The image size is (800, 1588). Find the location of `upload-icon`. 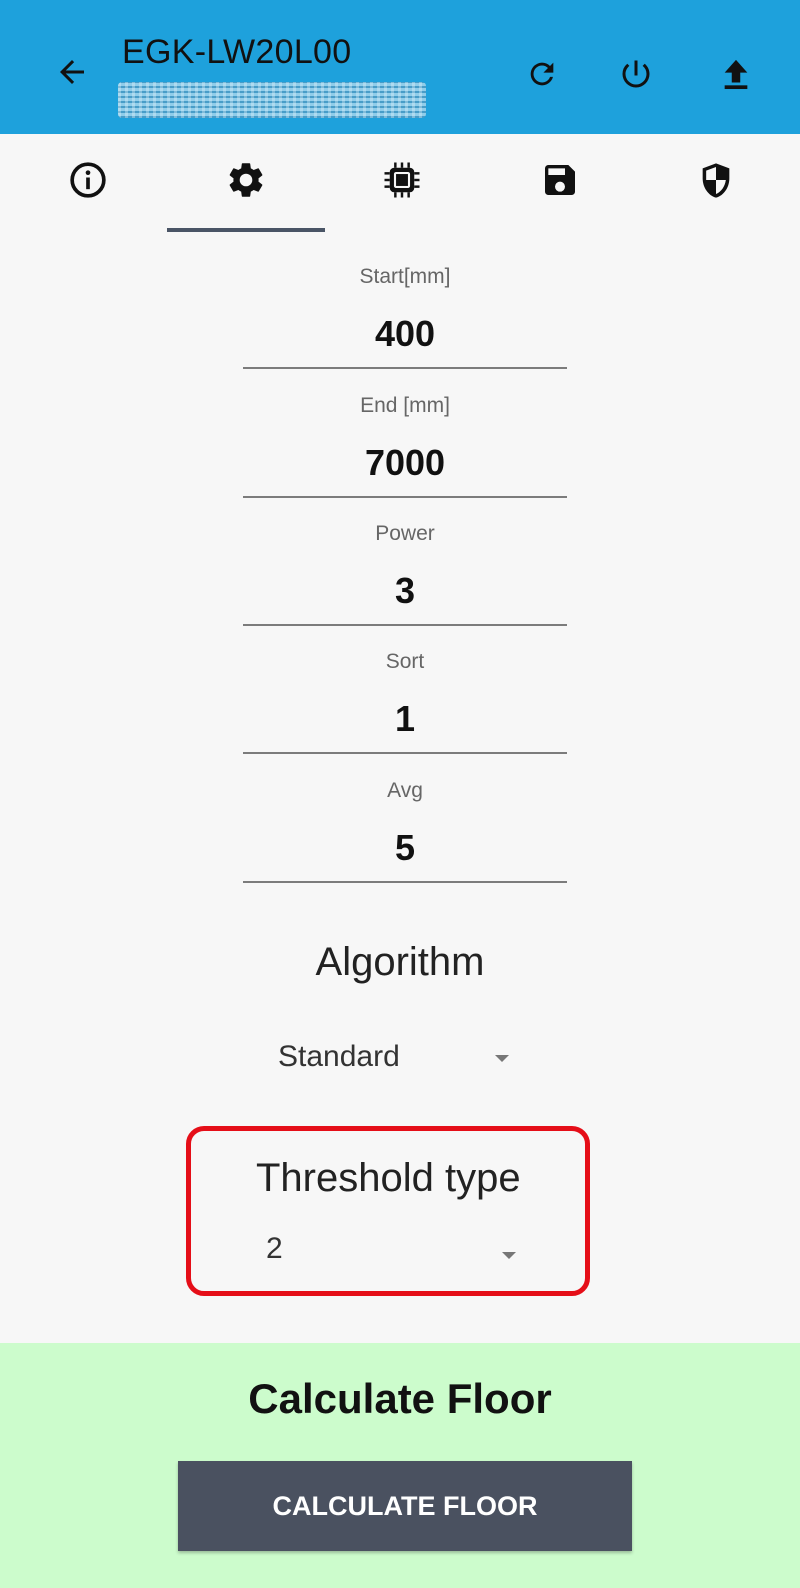

upload-icon is located at coordinates (736, 74).